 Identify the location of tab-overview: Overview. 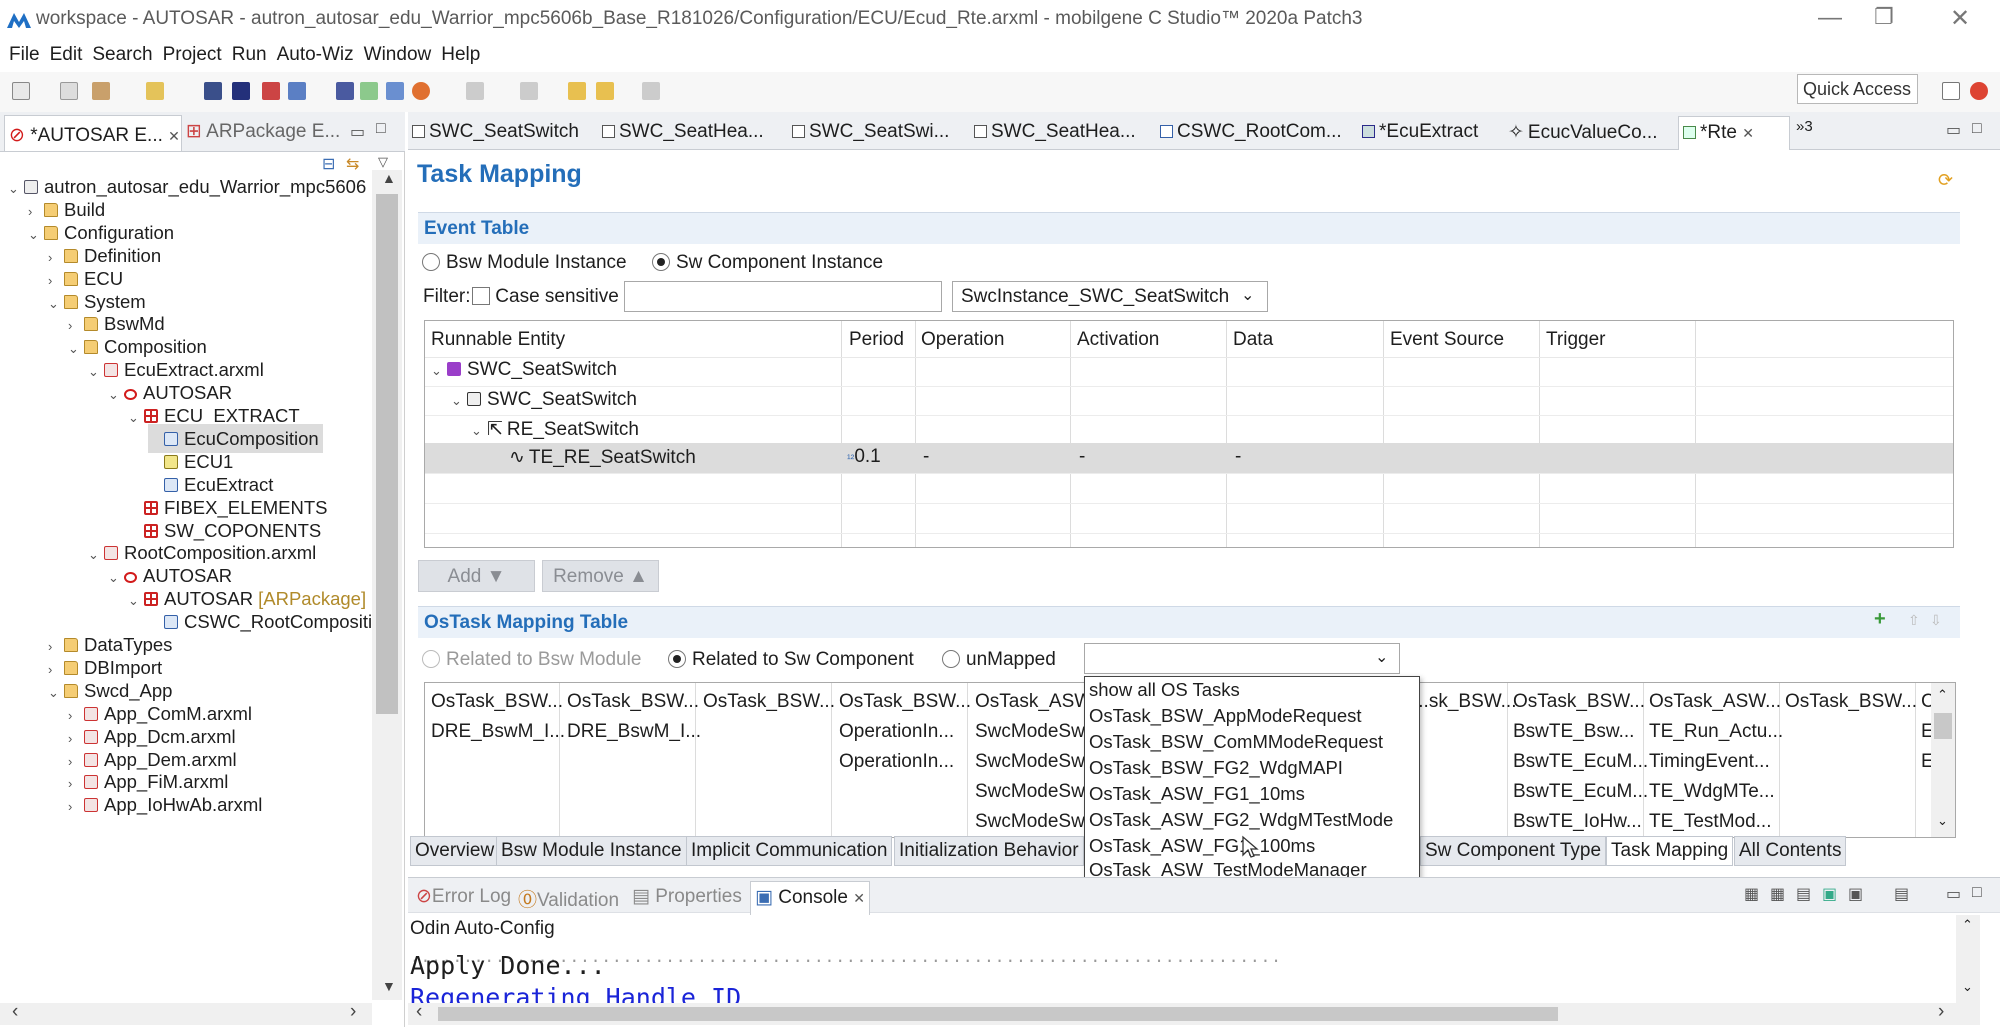
(455, 851).